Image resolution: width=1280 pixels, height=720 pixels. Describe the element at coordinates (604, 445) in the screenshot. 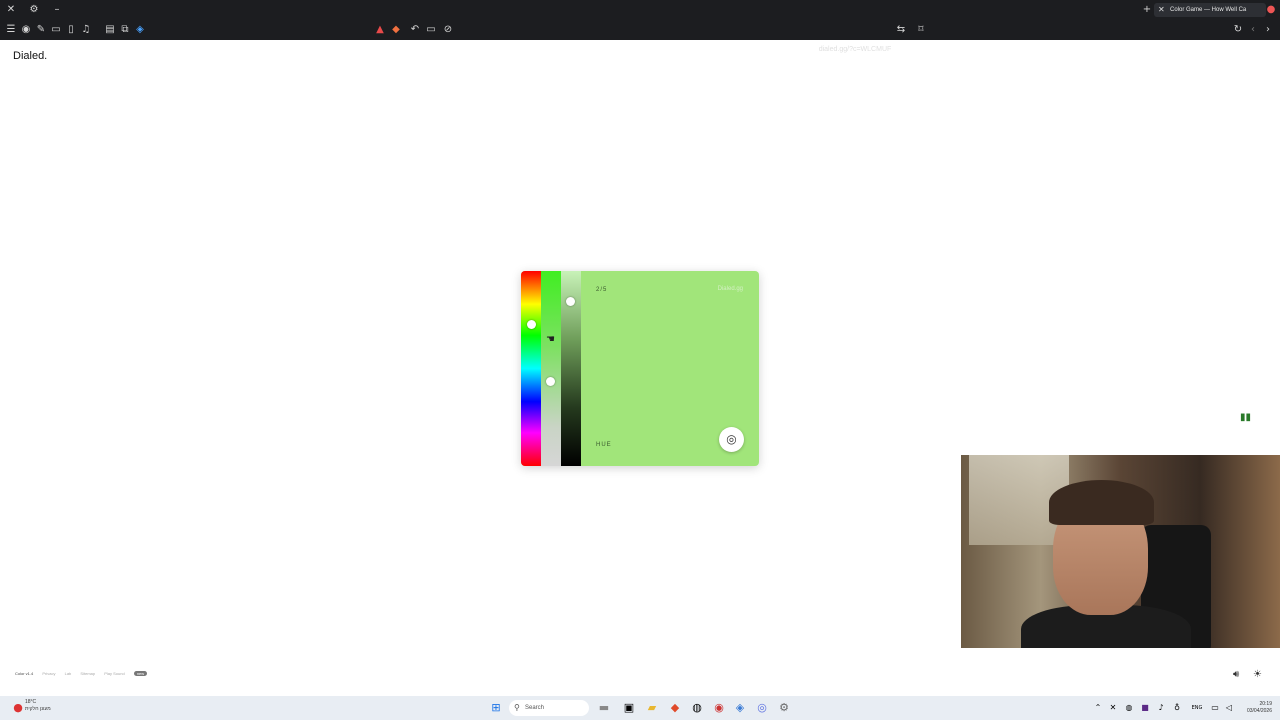

I see `slider-mode-label: HUE` at that location.